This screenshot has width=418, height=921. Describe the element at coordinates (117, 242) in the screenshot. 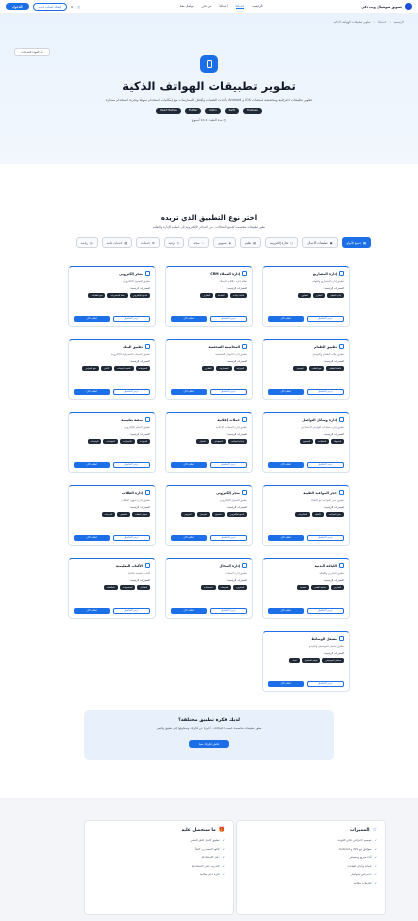

I see `filter-public-services: ▥ خدمات عامة` at that location.